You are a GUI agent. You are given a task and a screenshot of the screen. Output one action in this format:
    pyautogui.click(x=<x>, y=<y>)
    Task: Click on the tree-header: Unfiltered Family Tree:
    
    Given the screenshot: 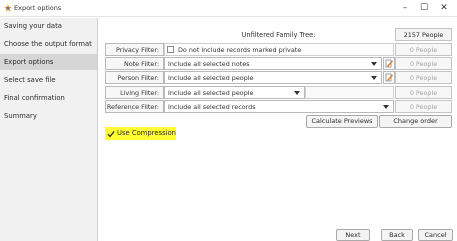 What is the action you would take?
    pyautogui.click(x=278, y=35)
    